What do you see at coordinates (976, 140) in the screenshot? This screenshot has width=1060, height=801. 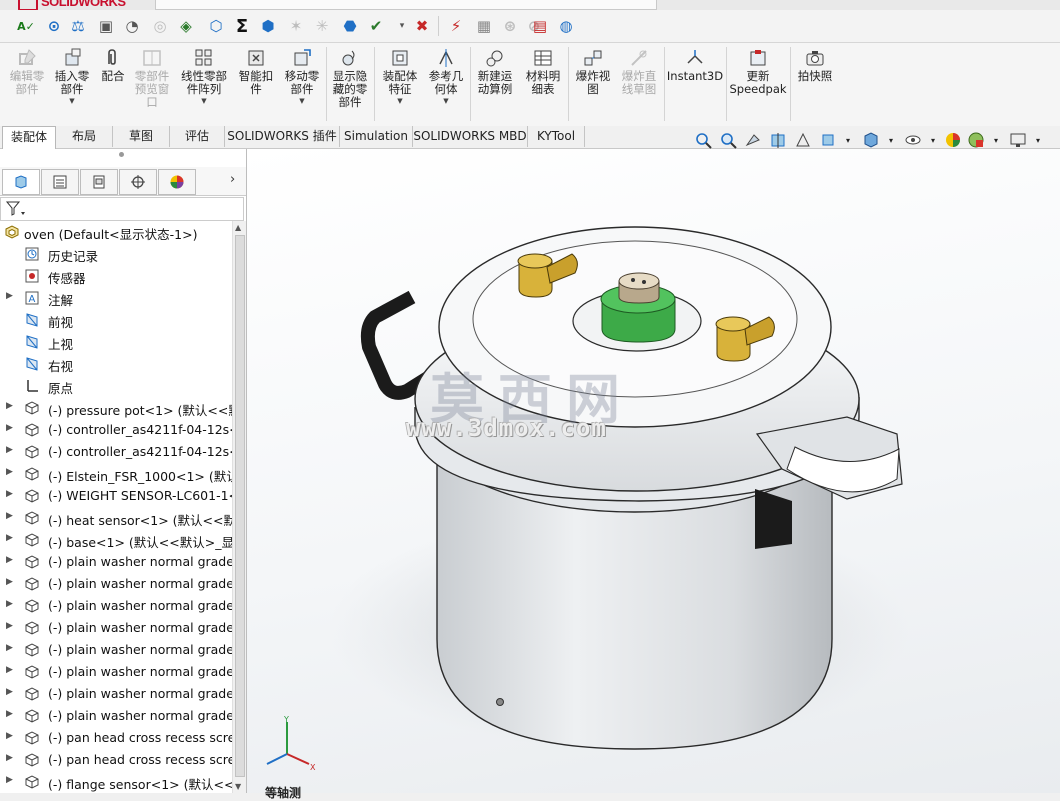 I see `apply-scene-icon` at bounding box center [976, 140].